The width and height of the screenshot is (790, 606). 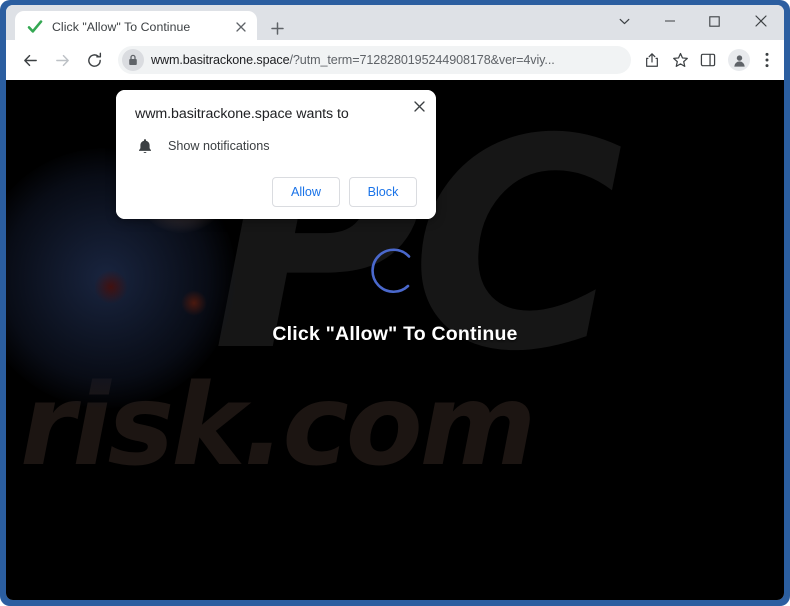 I want to click on avatar, so click(x=739, y=60).